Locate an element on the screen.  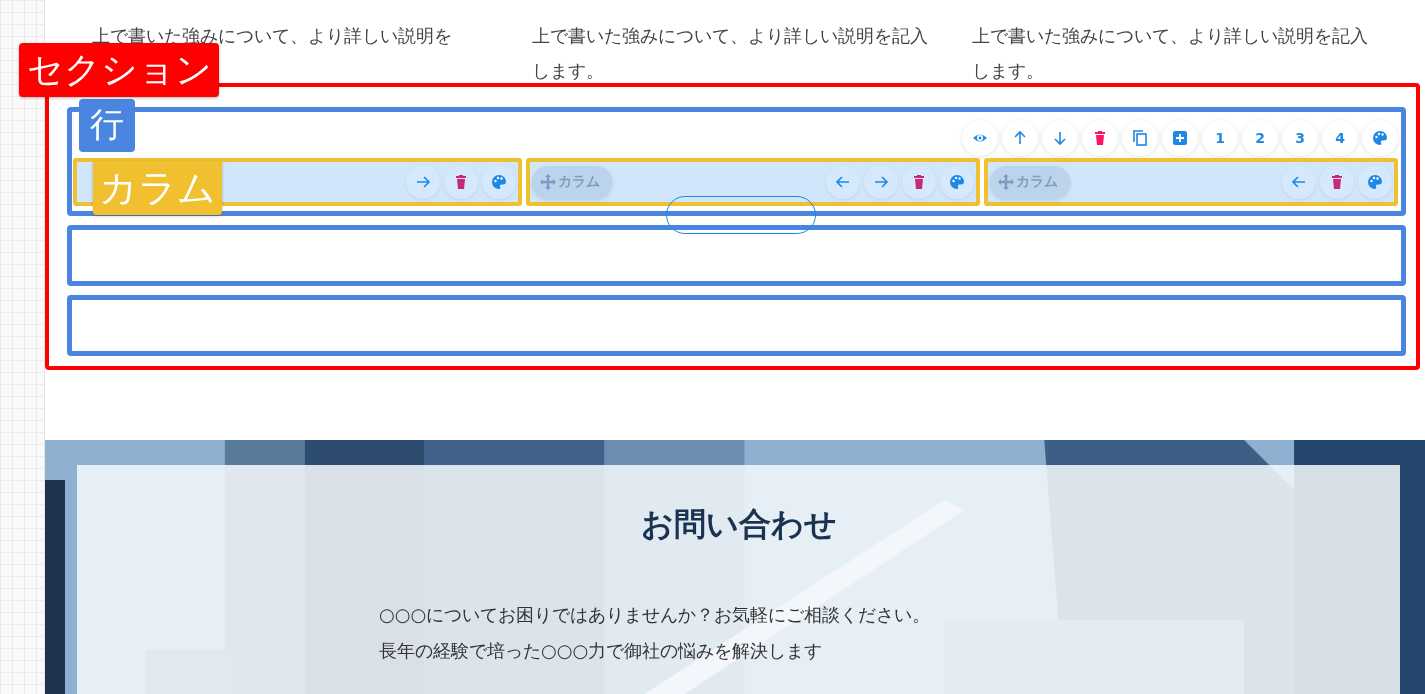
add-icon is located at coordinates (1180, 138).